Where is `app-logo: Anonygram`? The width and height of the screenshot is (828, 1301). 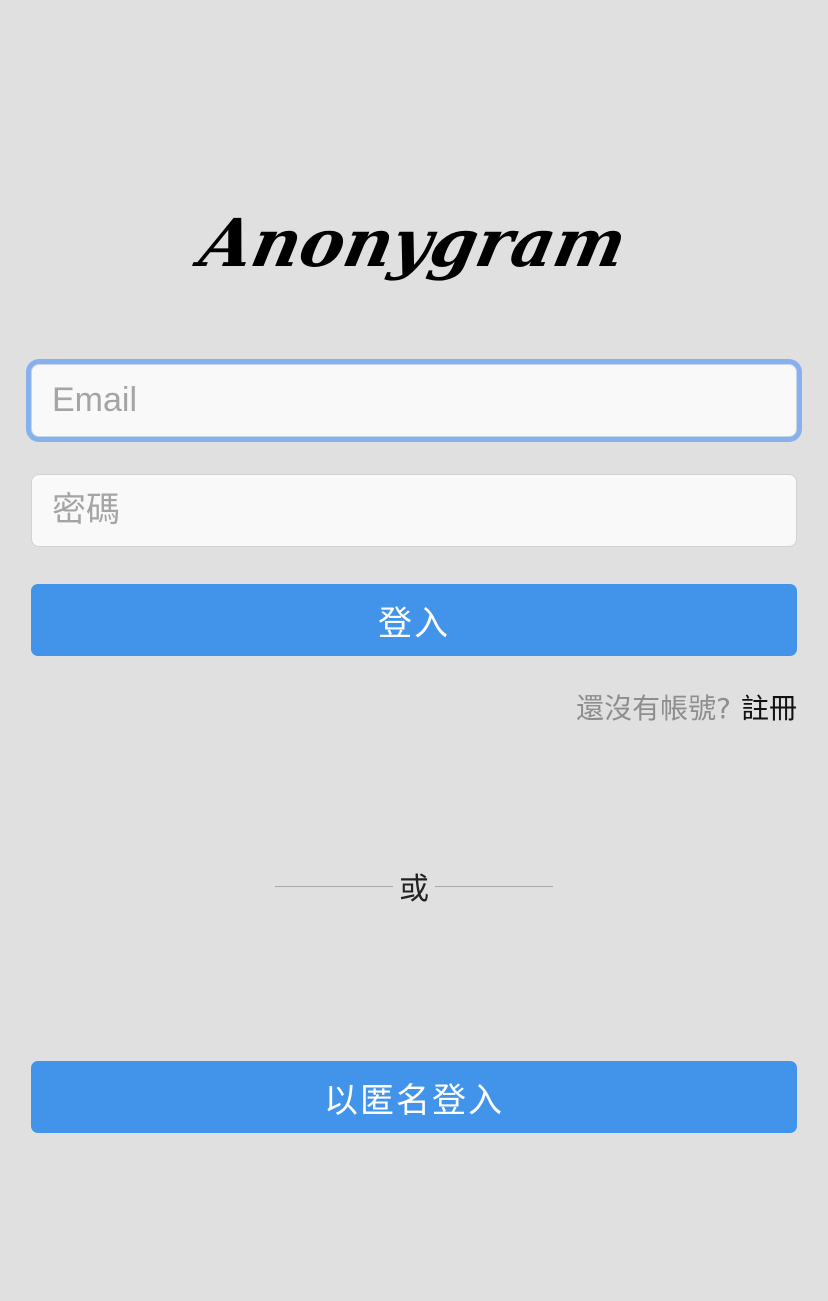 app-logo: Anonygram is located at coordinates (414, 243).